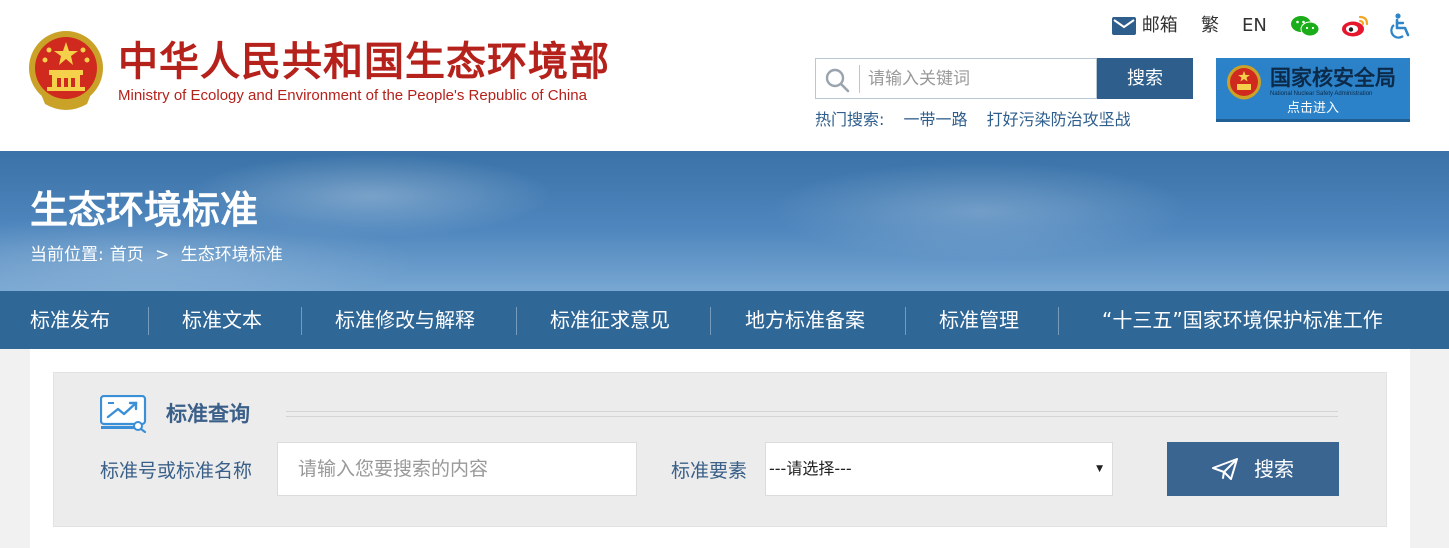 The width and height of the screenshot is (1449, 548). What do you see at coordinates (1401, 26) in the screenshot?
I see `accessibility-icon` at bounding box center [1401, 26].